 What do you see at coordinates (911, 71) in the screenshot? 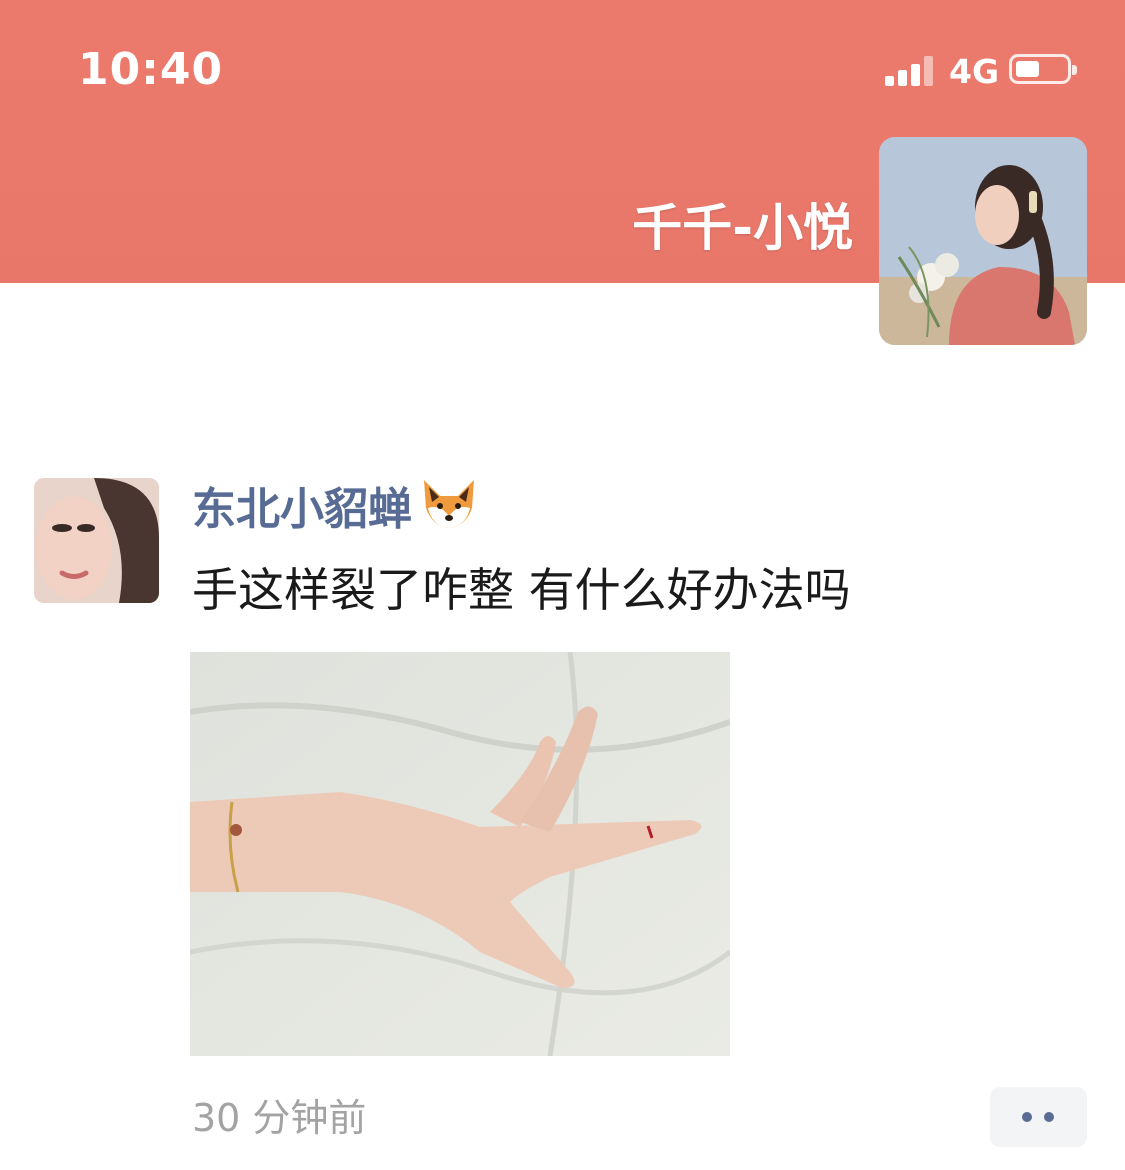
I see `signal-icon` at bounding box center [911, 71].